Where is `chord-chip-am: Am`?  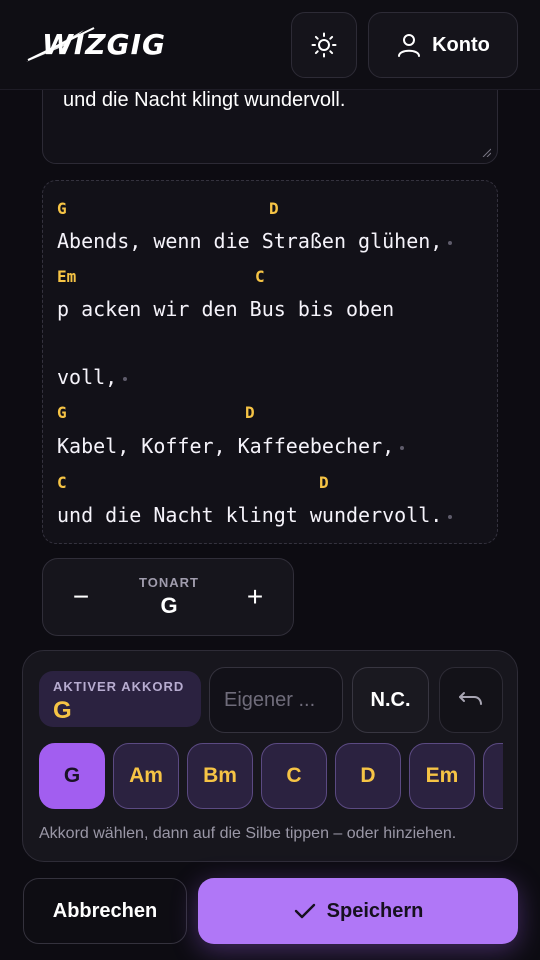 chord-chip-am: Am is located at coordinates (146, 776).